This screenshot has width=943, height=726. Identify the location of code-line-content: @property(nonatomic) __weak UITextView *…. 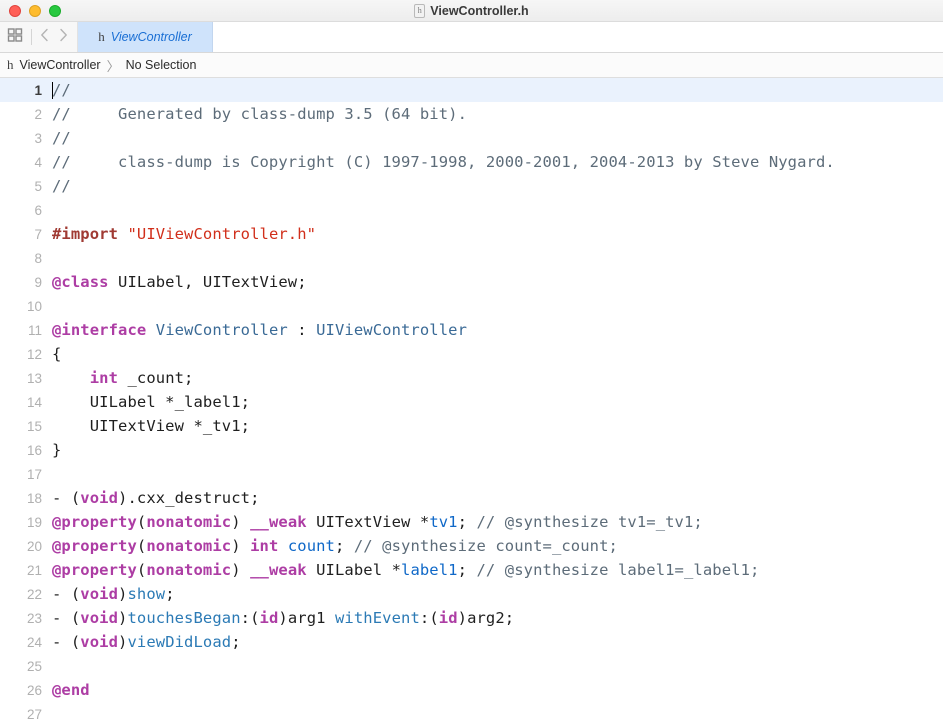
(497, 522).